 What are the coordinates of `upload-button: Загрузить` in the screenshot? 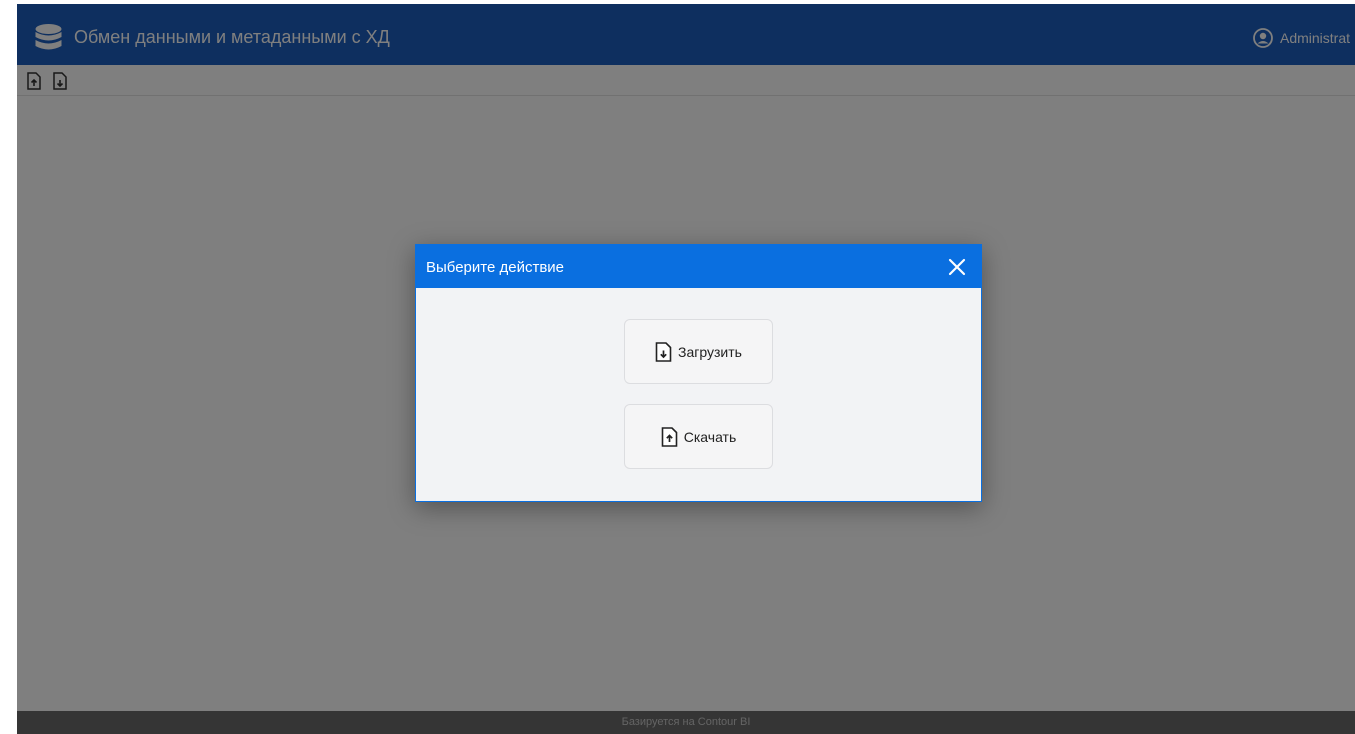 It's located at (698, 351).